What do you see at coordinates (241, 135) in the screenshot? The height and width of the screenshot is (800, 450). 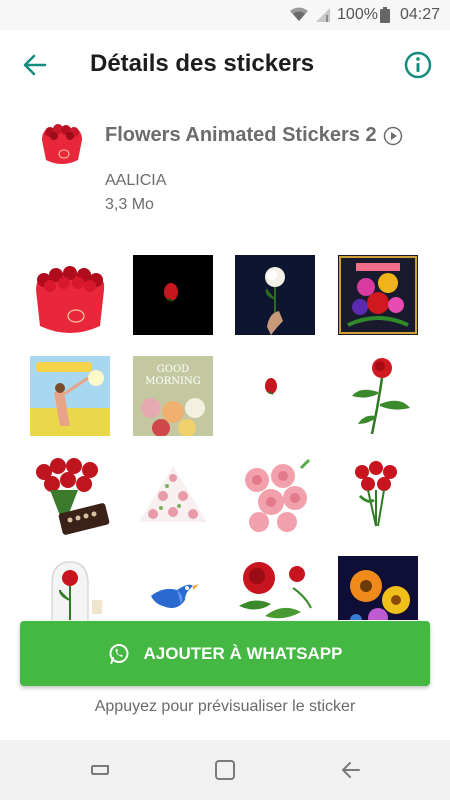 I see `pack-name: Flowers Animated Stickers 2` at bounding box center [241, 135].